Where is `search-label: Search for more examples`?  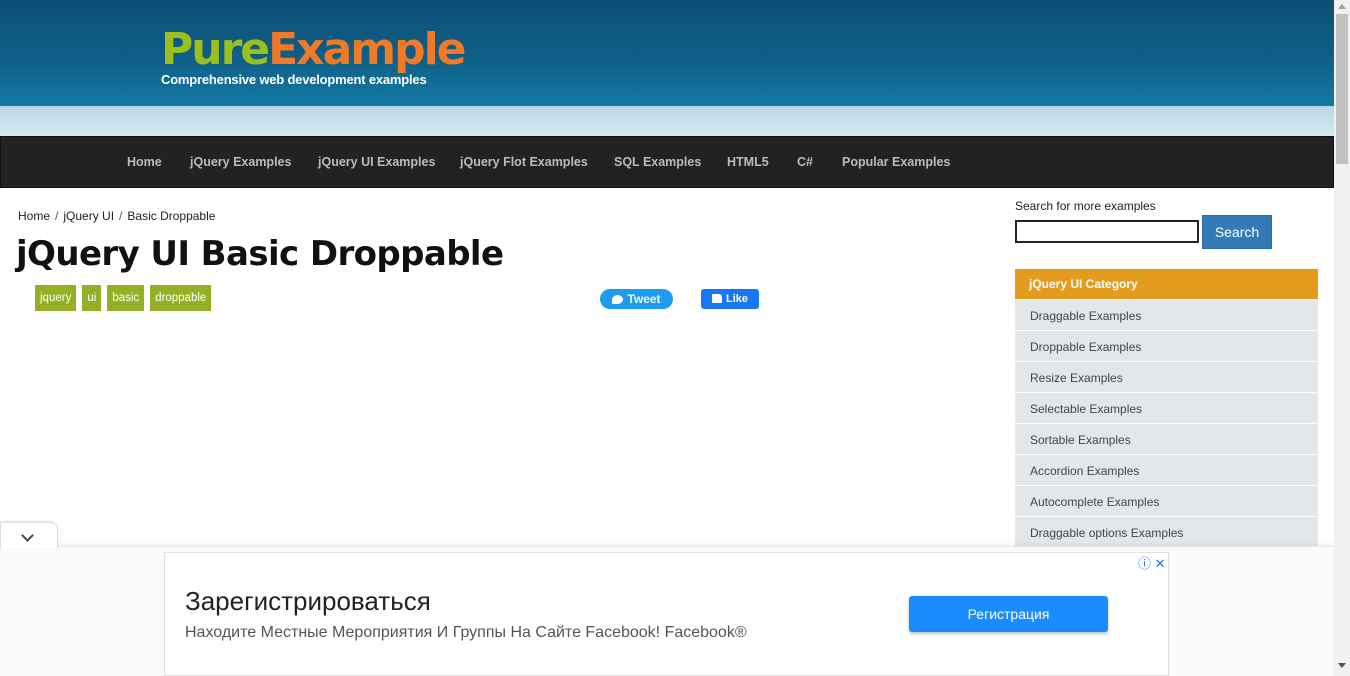 search-label: Search for more examples is located at coordinates (1085, 206).